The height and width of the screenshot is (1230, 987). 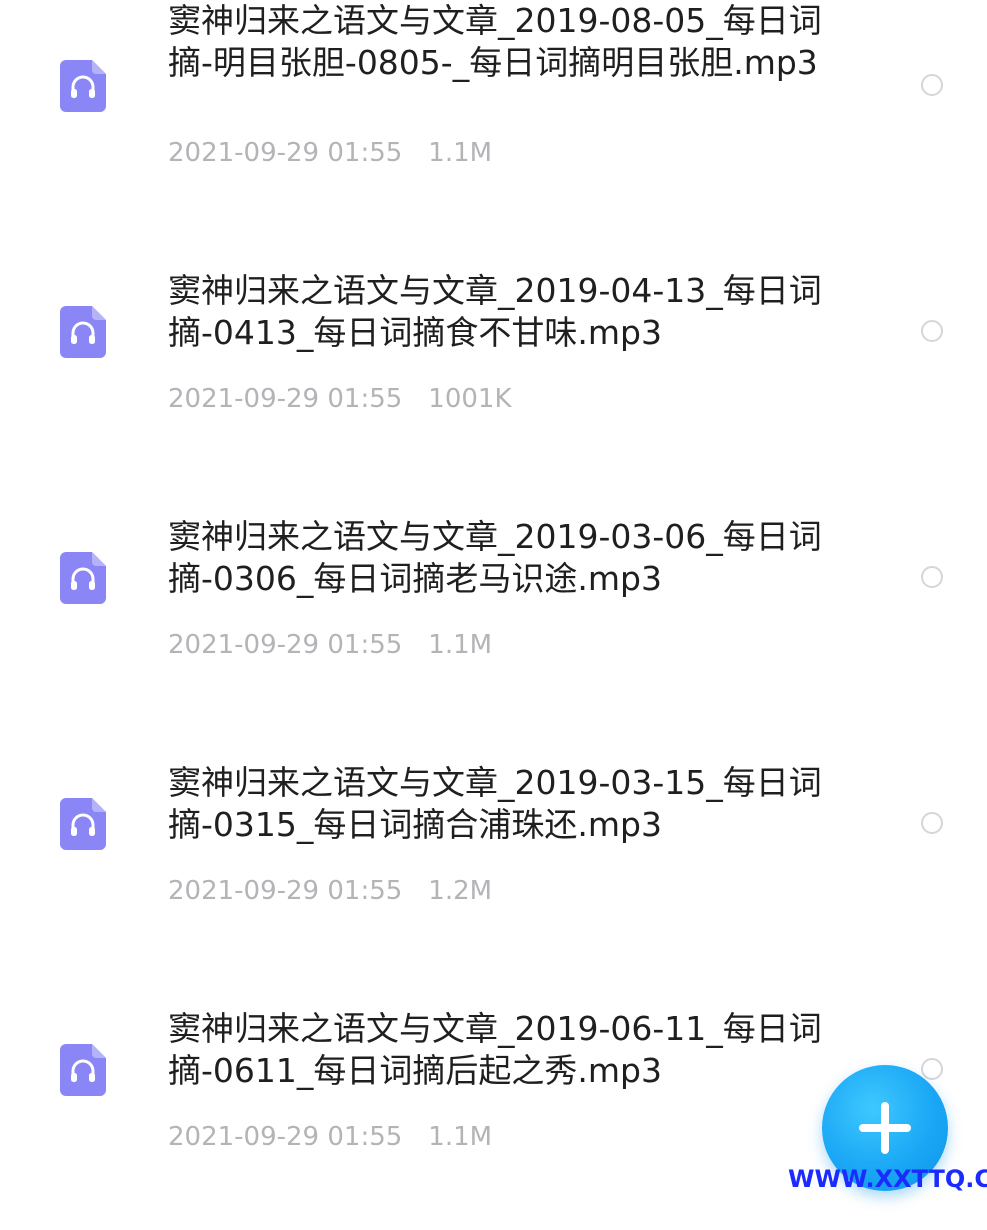 I want to click on file-meta: 2021-09-29 01:55 1.2M, so click(x=330, y=891).